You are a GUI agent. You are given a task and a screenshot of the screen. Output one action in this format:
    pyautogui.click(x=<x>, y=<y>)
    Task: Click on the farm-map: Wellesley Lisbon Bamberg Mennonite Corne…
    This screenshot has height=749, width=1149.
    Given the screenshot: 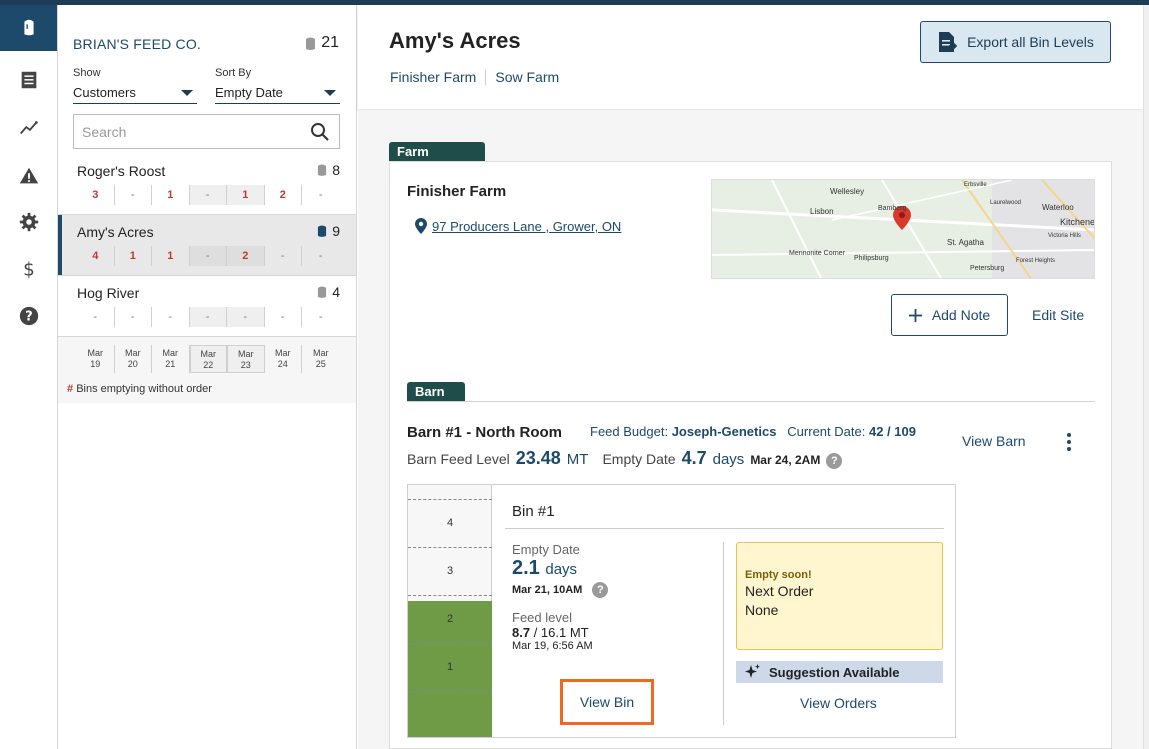 What is the action you would take?
    pyautogui.click(x=903, y=229)
    